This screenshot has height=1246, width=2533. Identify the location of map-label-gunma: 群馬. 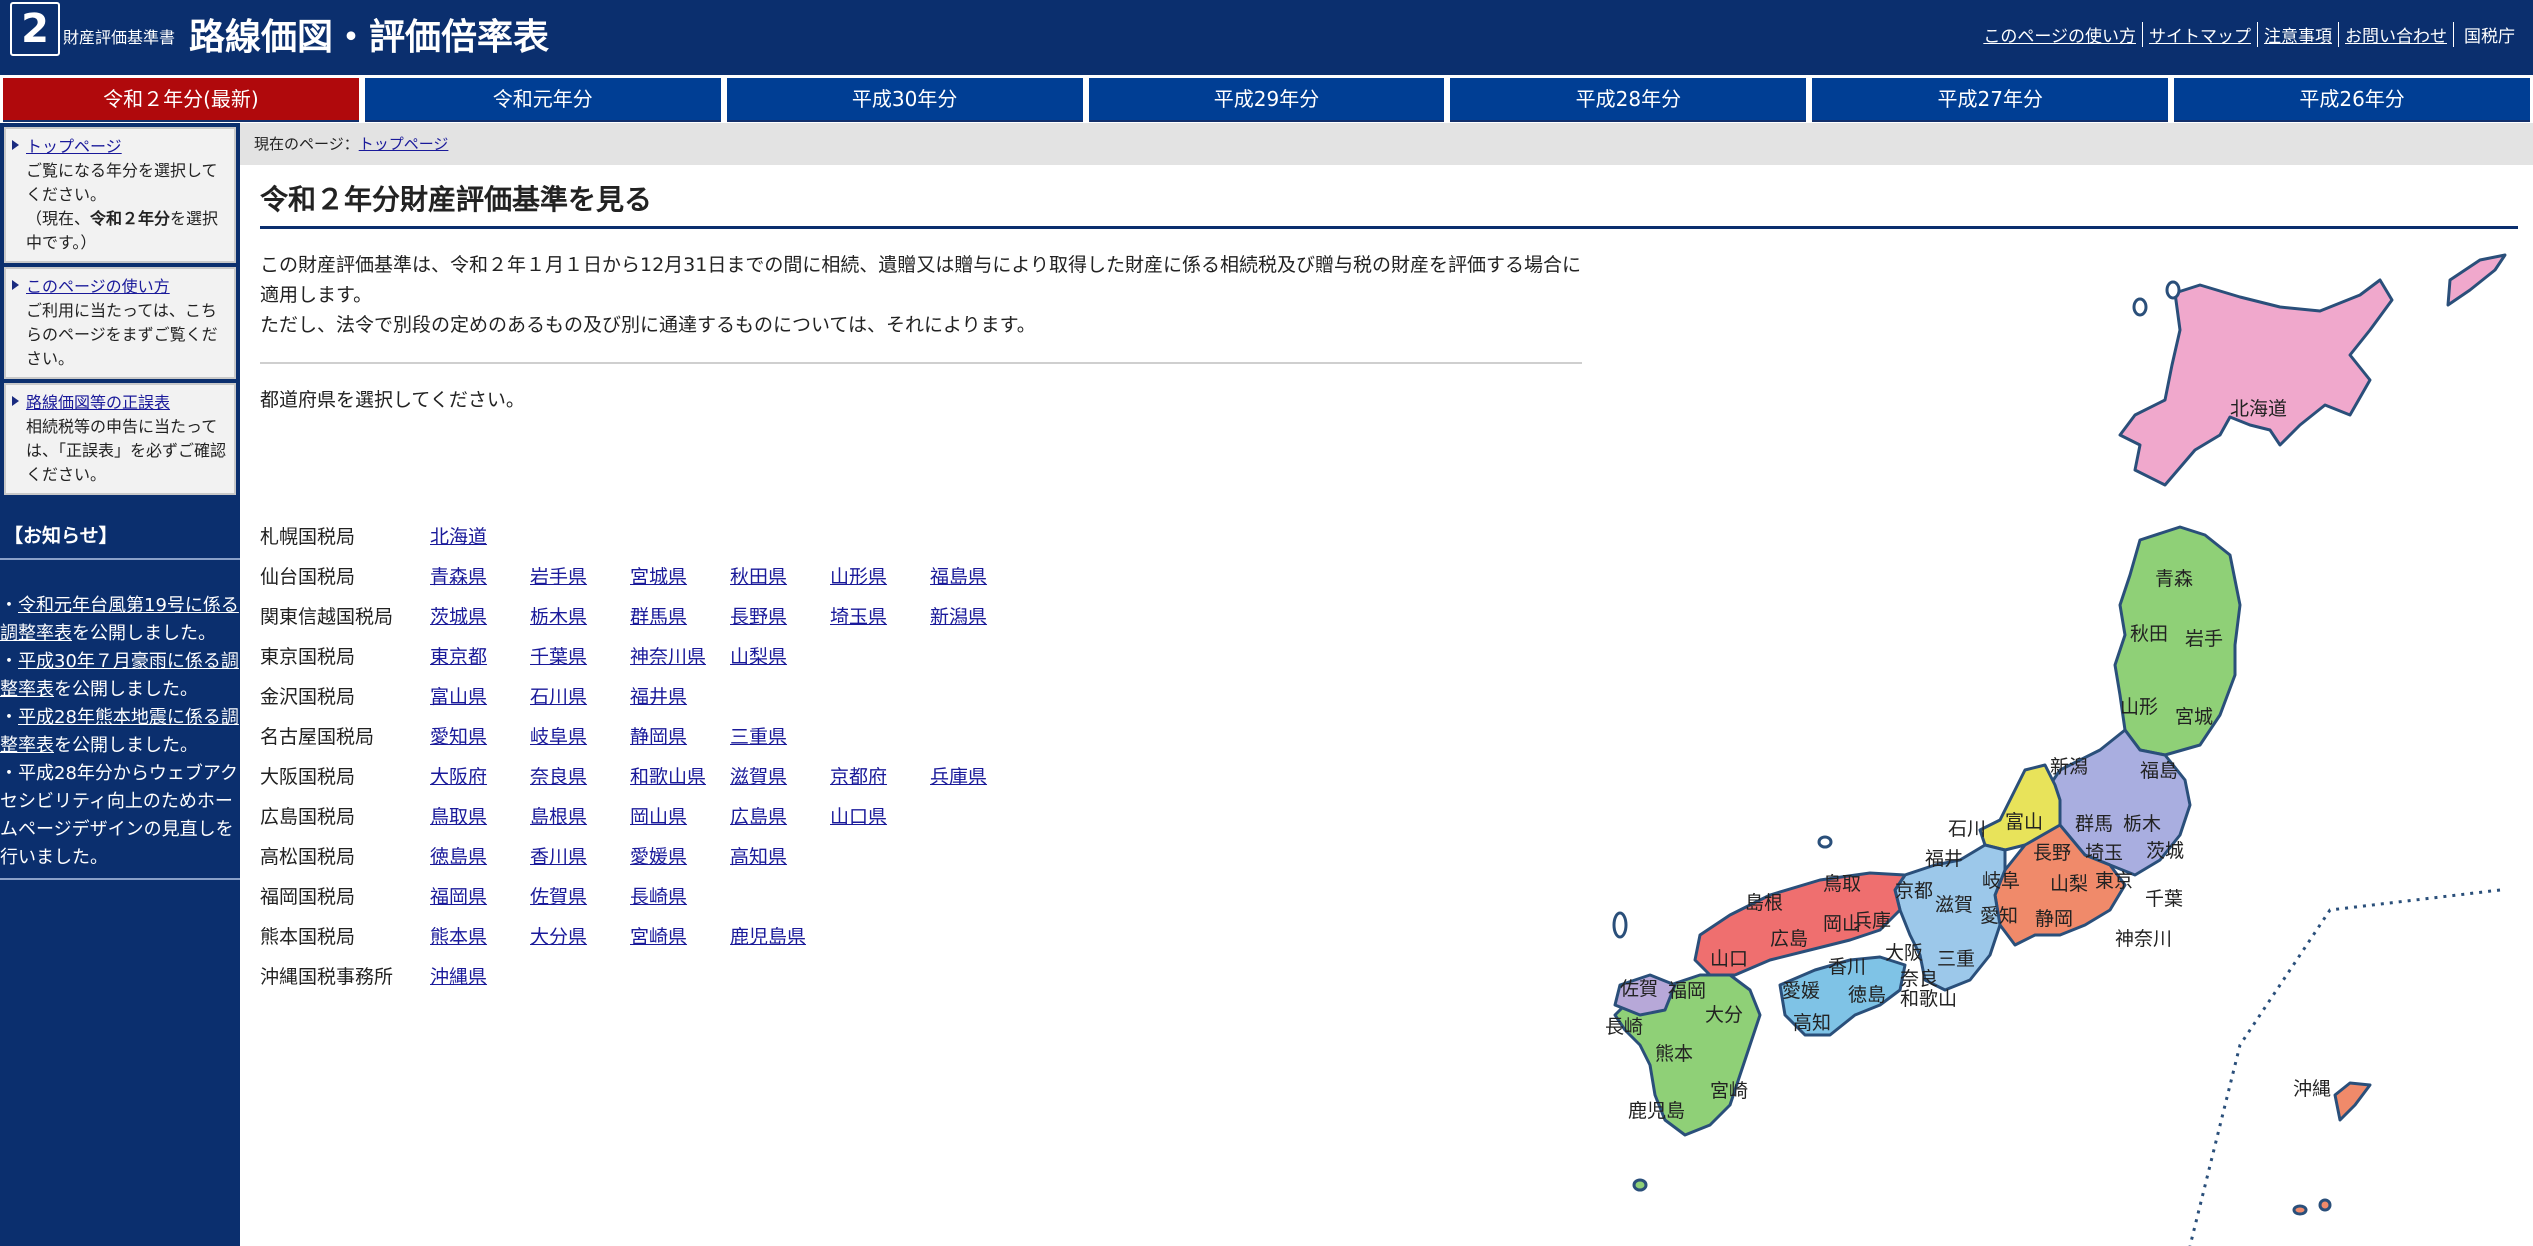
(2094, 824).